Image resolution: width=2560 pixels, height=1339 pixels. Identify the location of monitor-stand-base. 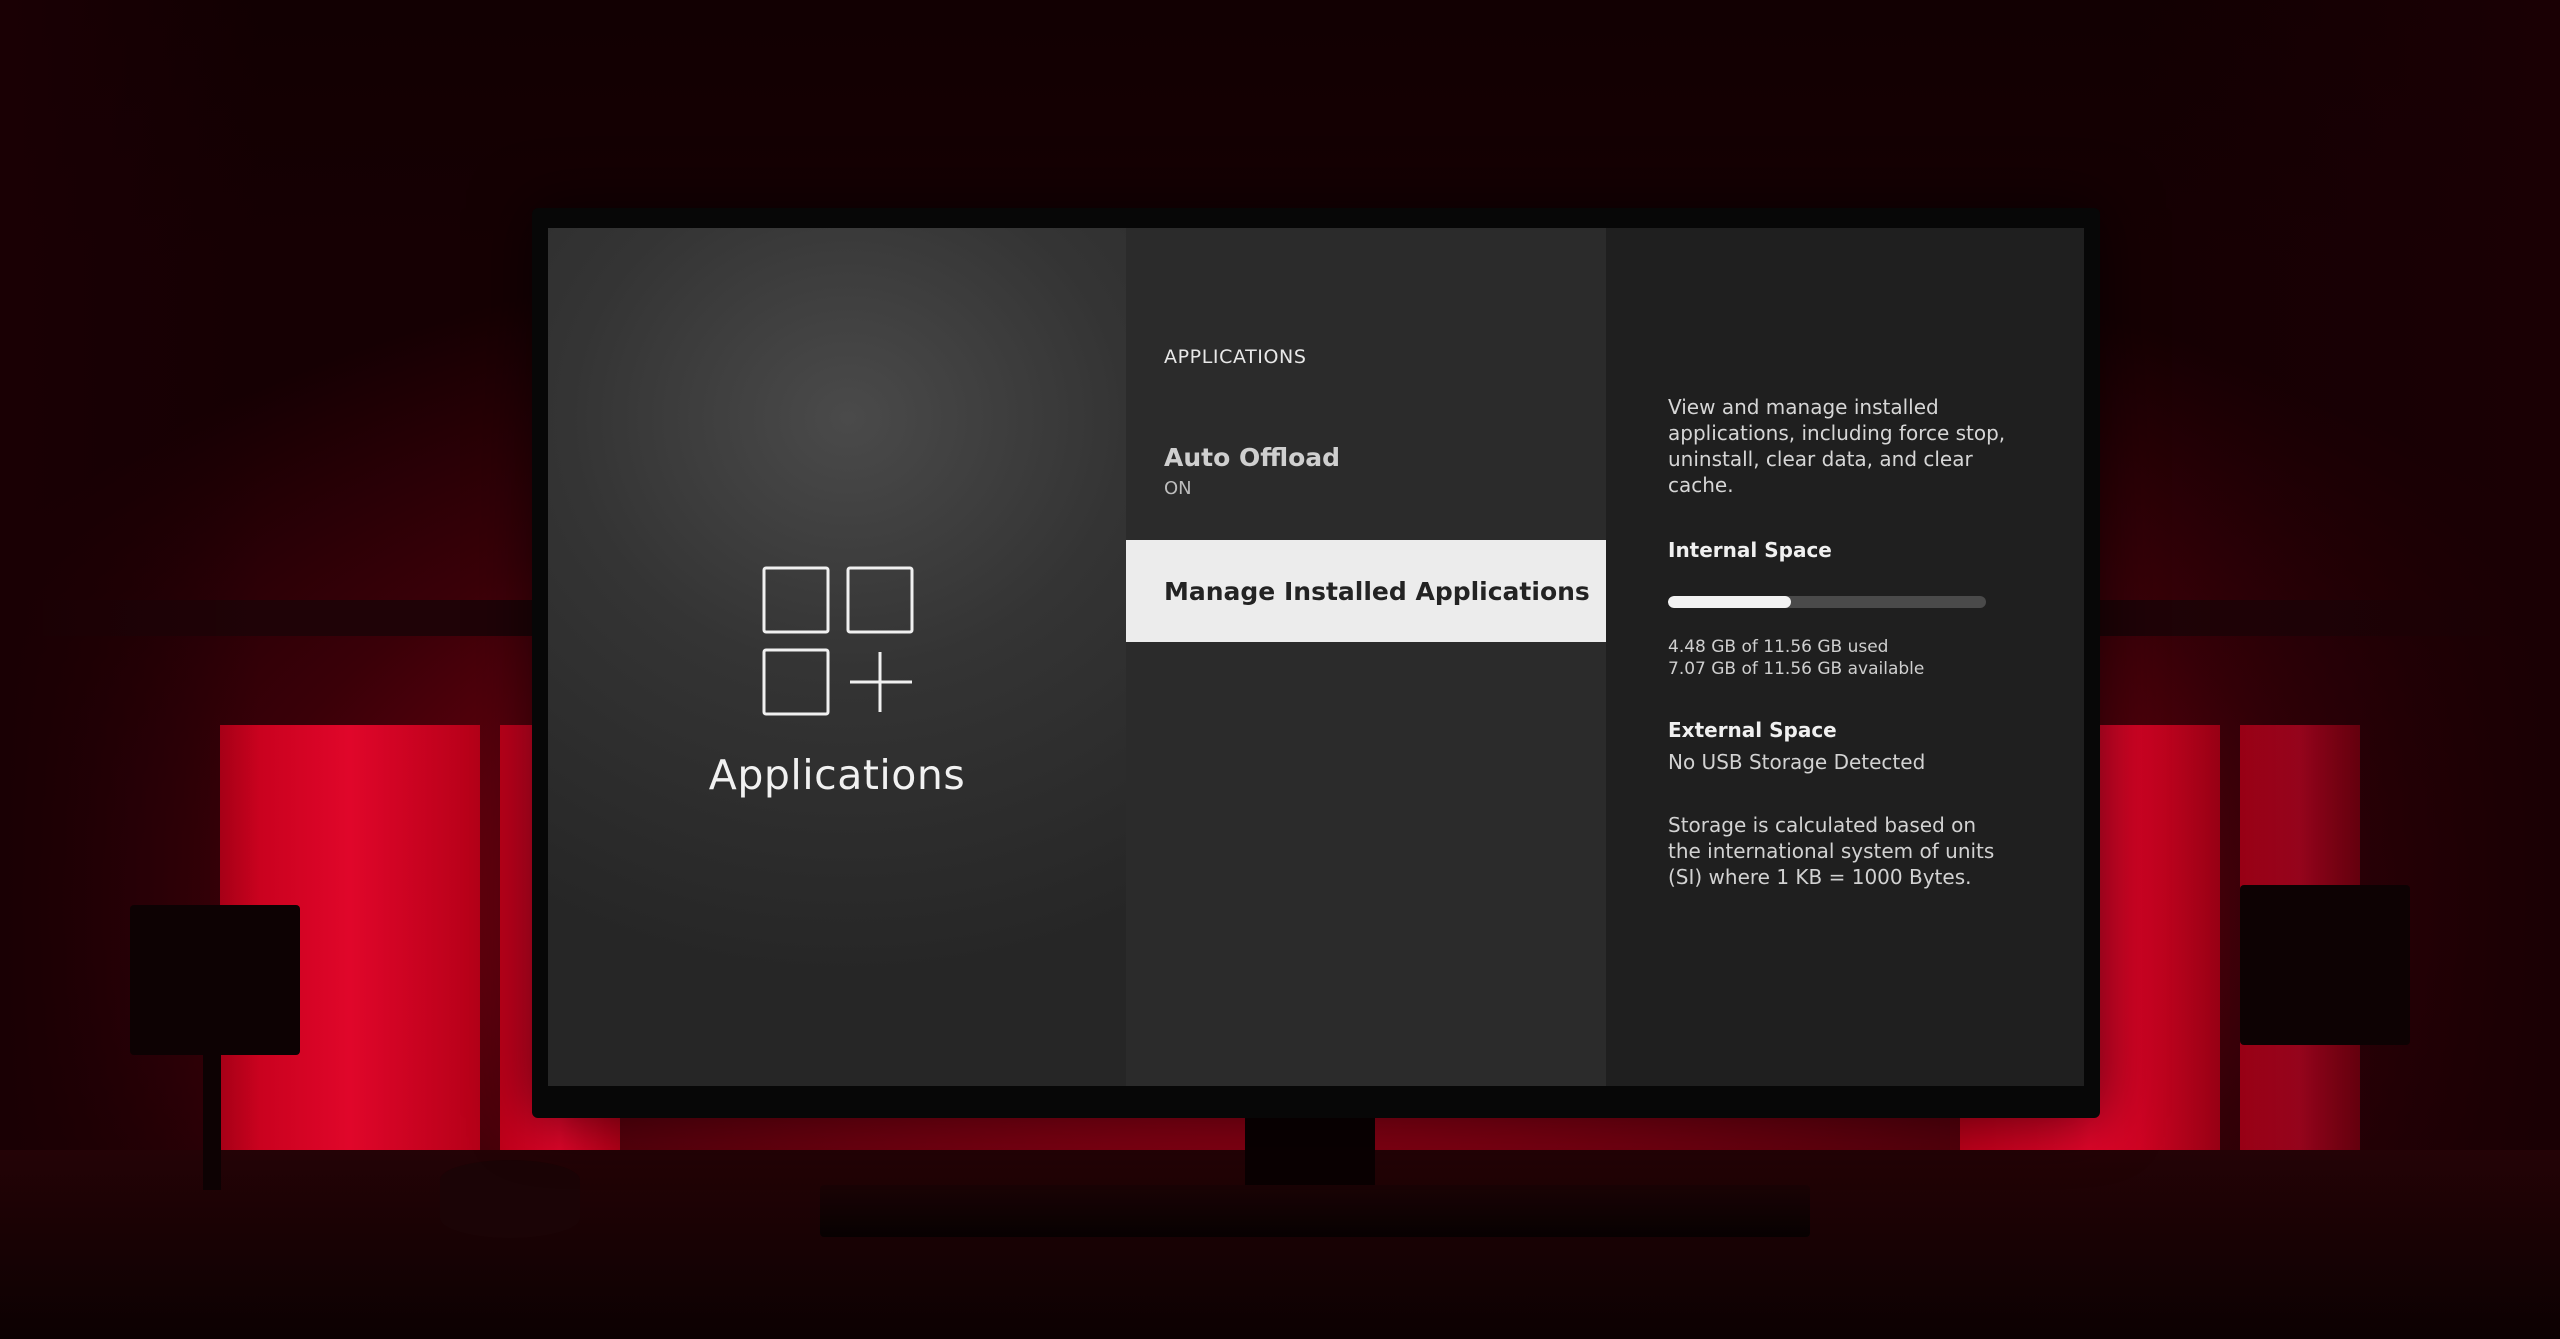
(1315, 1211).